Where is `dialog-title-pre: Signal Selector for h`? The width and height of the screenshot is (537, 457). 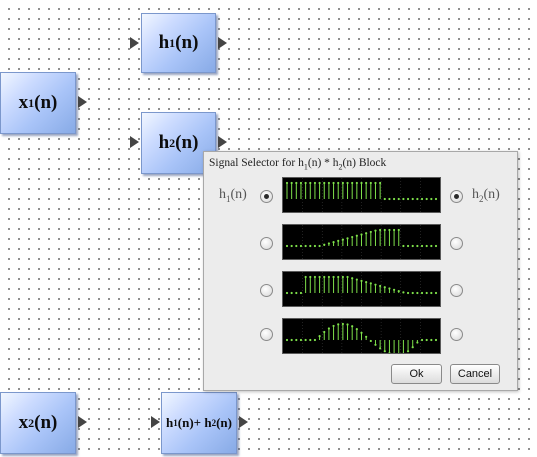 dialog-title-pre: Signal Selector for h is located at coordinates (256, 163).